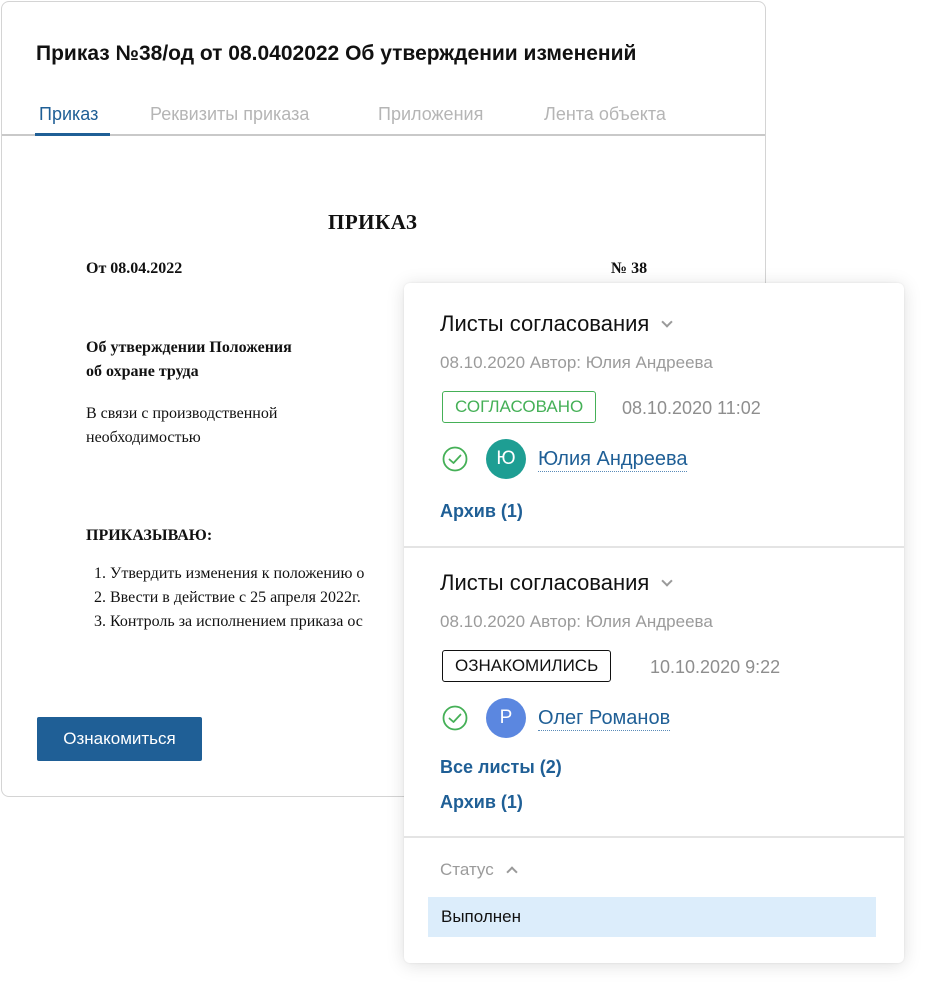  I want to click on status-badge-acquainted: ОЗНАКОМИЛИСЬ, so click(527, 666).